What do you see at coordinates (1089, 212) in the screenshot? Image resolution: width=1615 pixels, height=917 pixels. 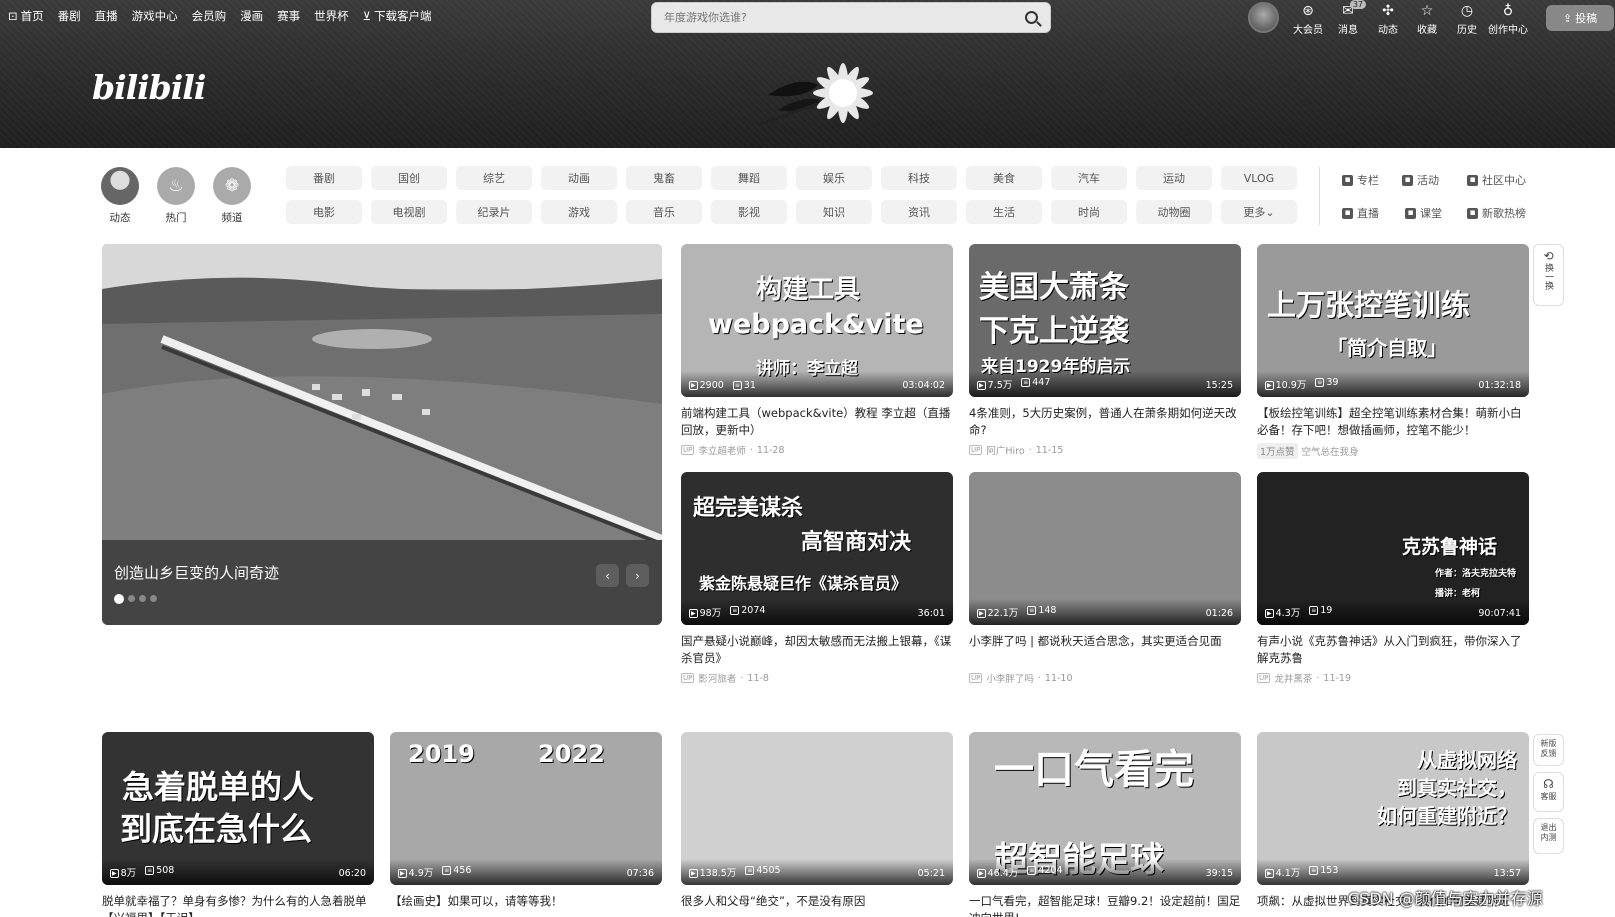 I see `category-item: 时尚` at bounding box center [1089, 212].